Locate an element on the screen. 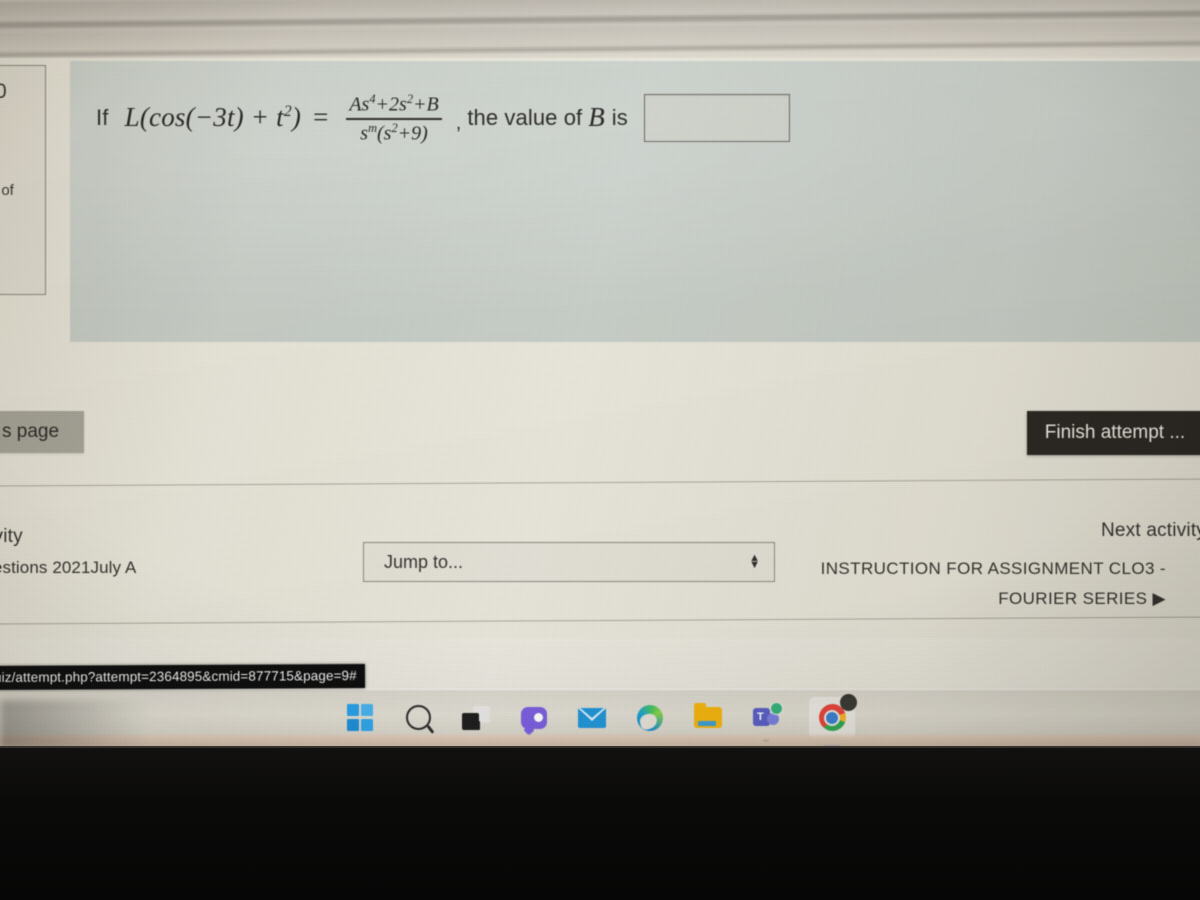 This screenshot has width=1200, height=900. previous-activity-name: LE questions 2021July A is located at coordinates (104, 568).